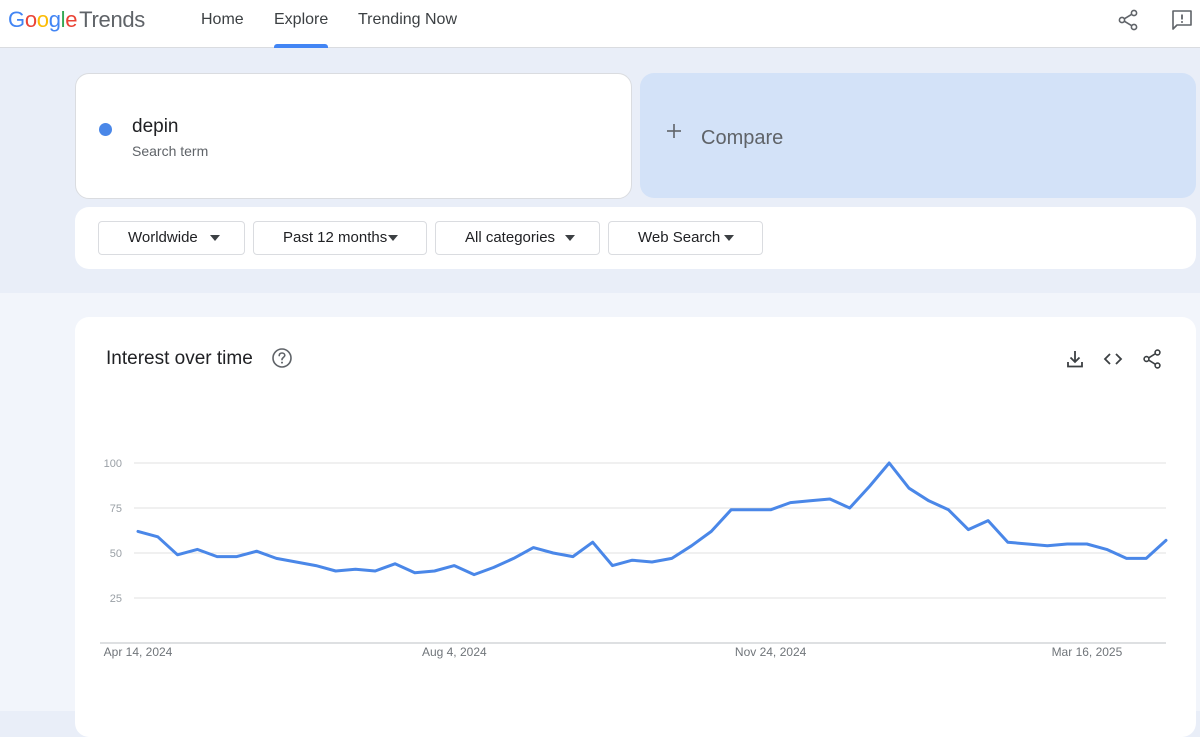 This screenshot has height=737, width=1200. Describe the element at coordinates (335, 237) in the screenshot. I see `time-range-filter-label: Past 12 months` at that location.